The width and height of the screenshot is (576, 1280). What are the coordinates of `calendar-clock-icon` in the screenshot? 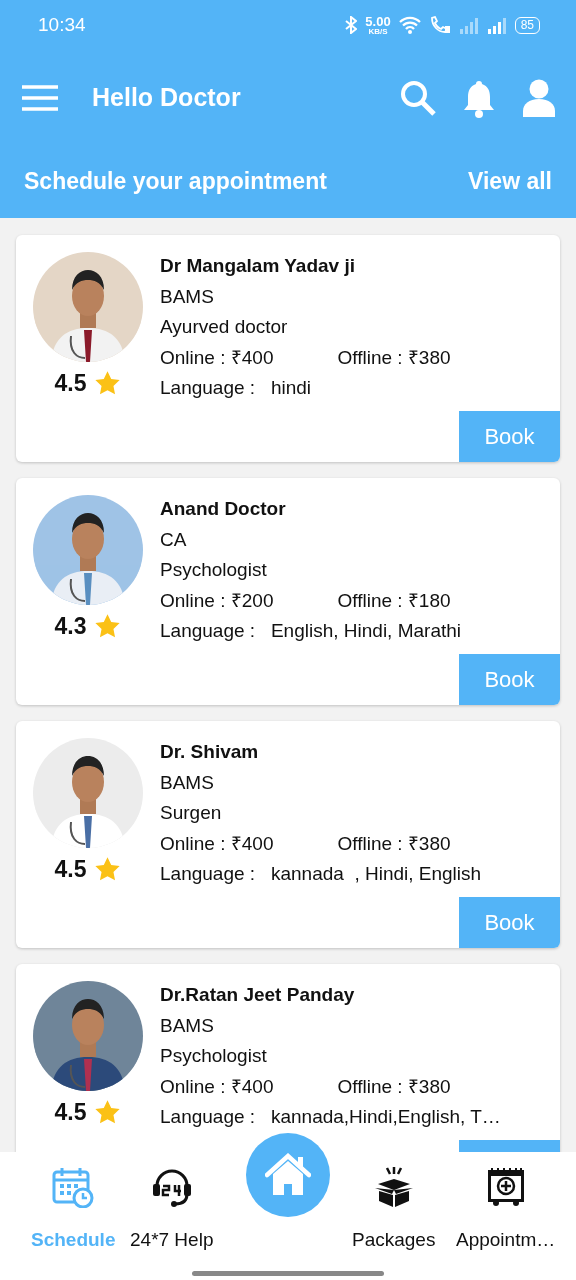 It's located at (73, 1187).